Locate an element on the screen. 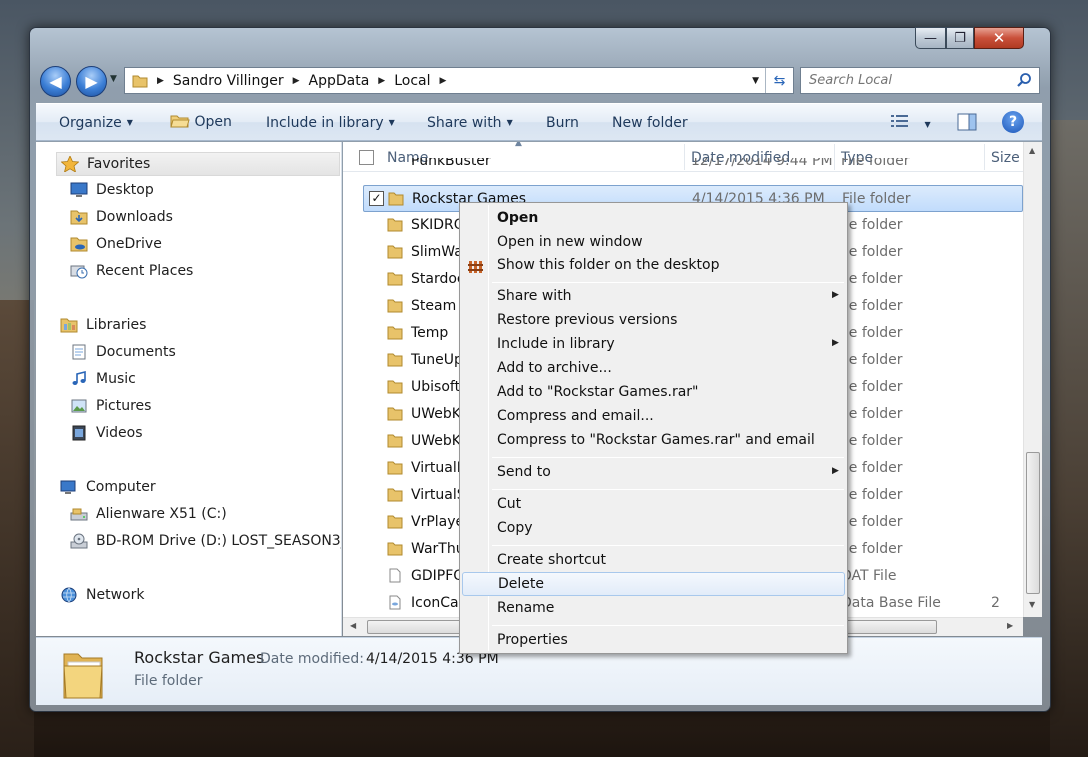 This screenshot has width=1088, height=757. sidebar-item-drive-c: Alienware X51 (C:) is located at coordinates (148, 514).